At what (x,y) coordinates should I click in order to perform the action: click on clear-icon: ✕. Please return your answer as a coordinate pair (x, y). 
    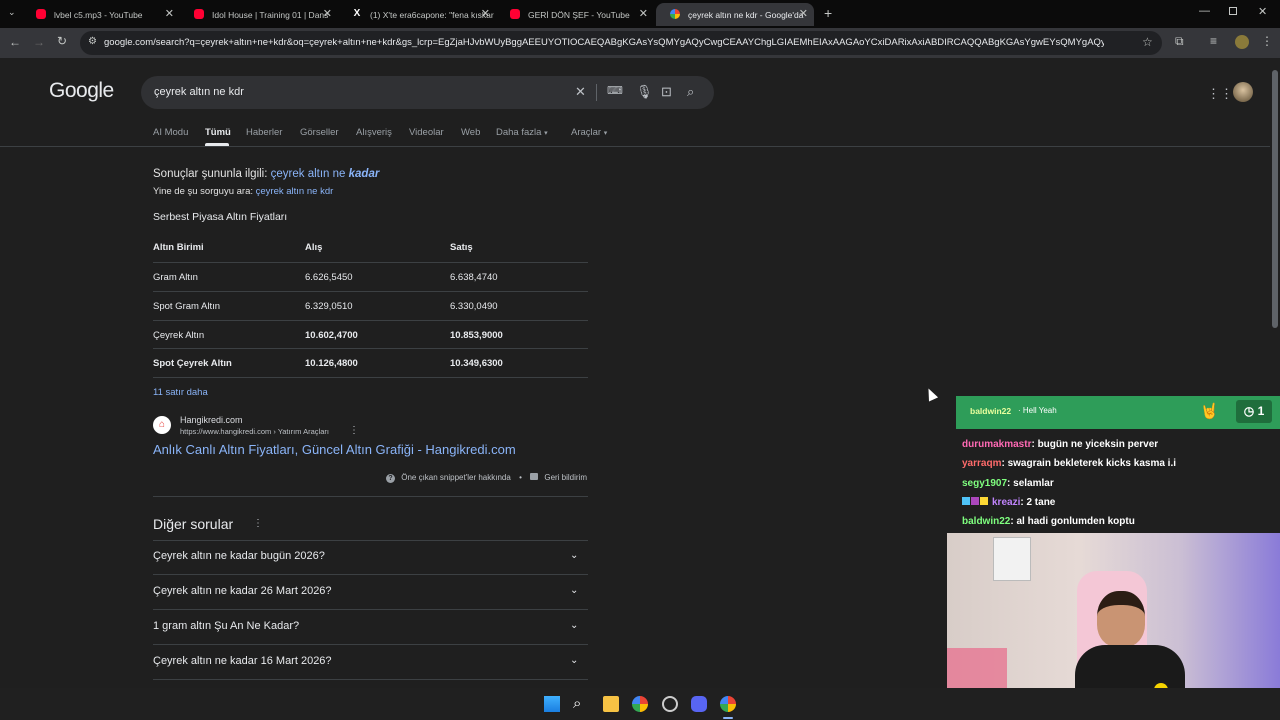
    Looking at the image, I should click on (580, 92).